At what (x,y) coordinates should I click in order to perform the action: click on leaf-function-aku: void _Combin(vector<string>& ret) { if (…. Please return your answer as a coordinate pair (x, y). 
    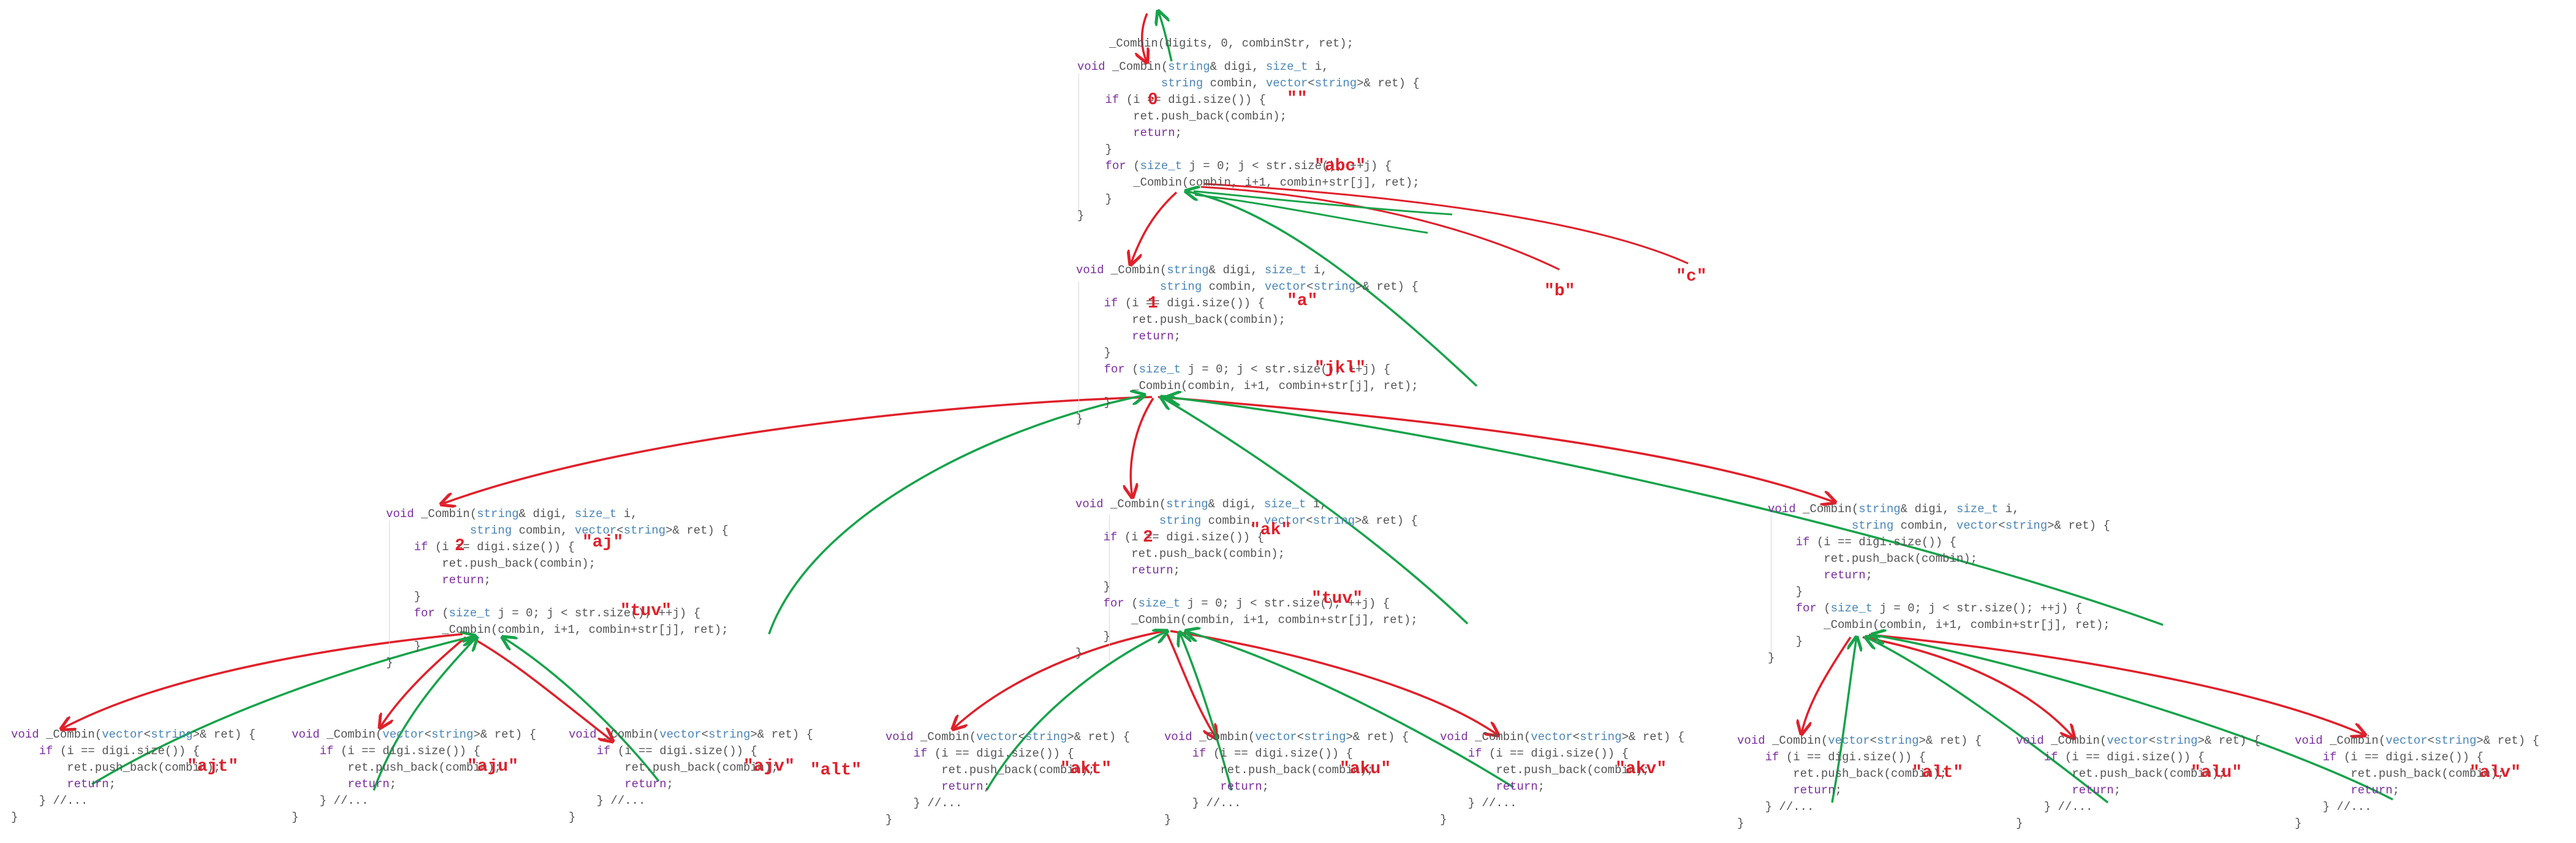
    Looking at the image, I should click on (1287, 778).